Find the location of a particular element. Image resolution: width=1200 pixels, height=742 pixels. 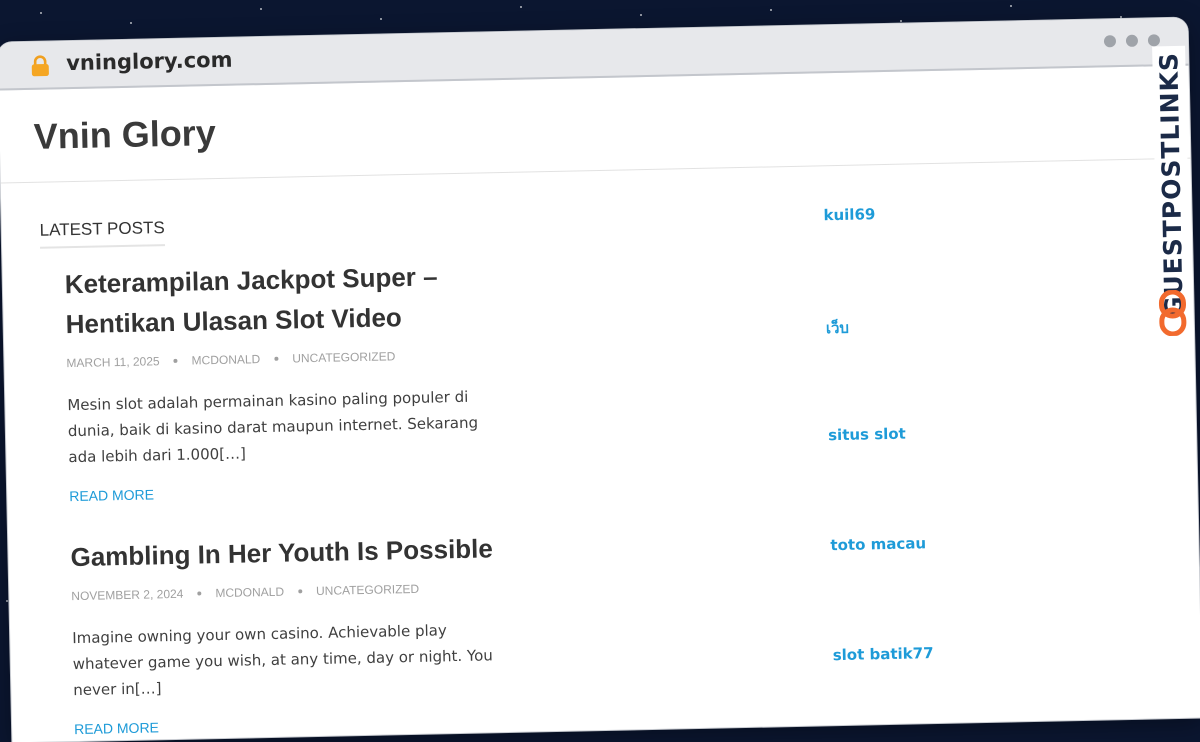

post-title: Gambling In Her Youth Is Possible is located at coordinates (300, 553).